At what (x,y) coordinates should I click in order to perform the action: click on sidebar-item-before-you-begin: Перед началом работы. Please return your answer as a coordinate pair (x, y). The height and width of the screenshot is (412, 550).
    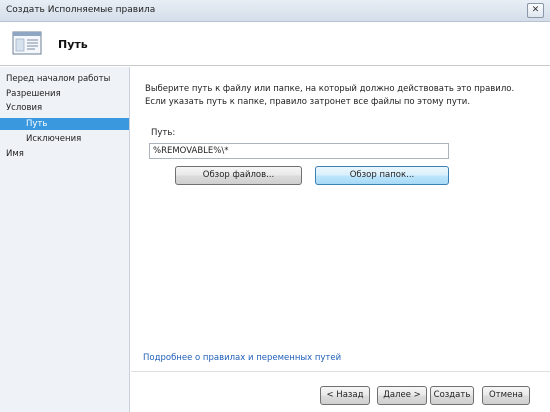
    Looking at the image, I should click on (64, 79).